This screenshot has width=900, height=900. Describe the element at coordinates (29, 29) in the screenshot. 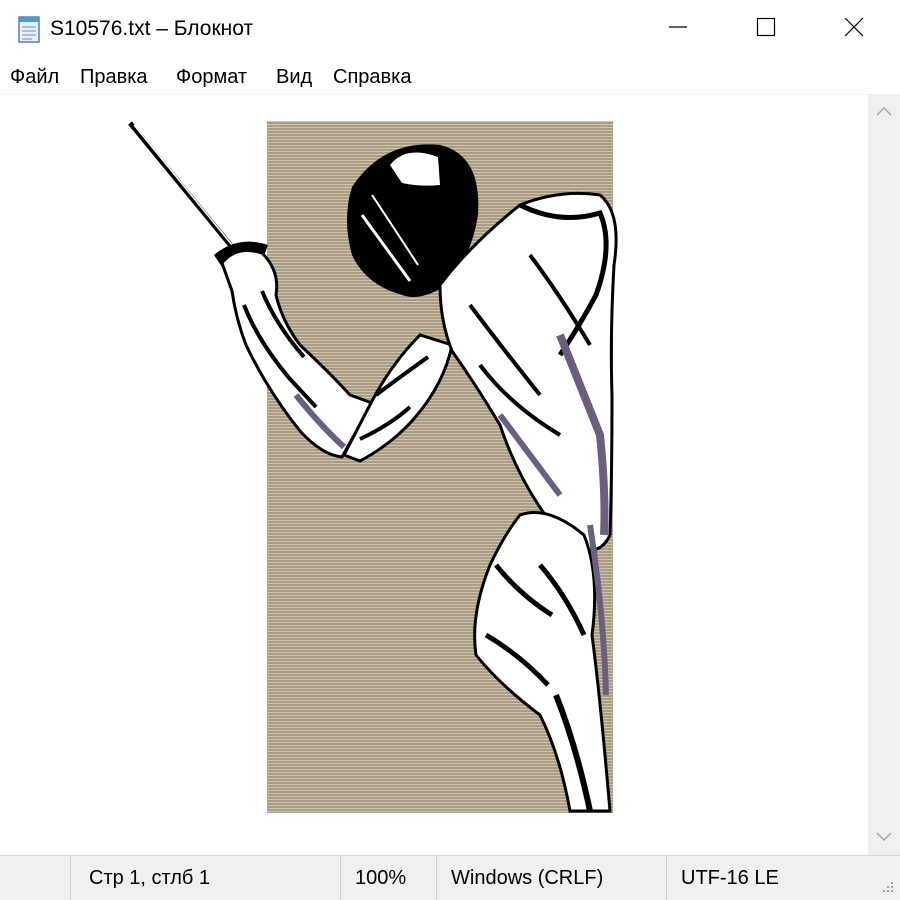

I see `notepad-icon` at that location.